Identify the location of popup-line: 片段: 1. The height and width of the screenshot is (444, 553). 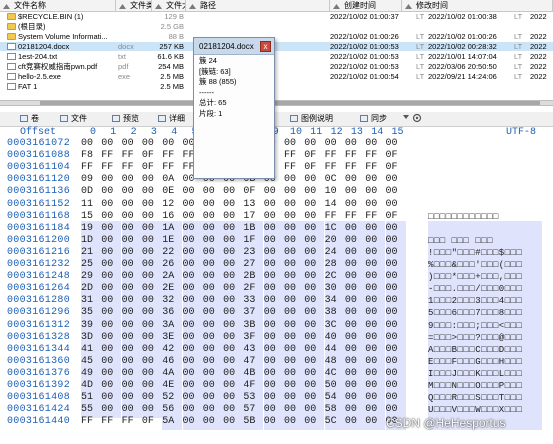
(211, 113).